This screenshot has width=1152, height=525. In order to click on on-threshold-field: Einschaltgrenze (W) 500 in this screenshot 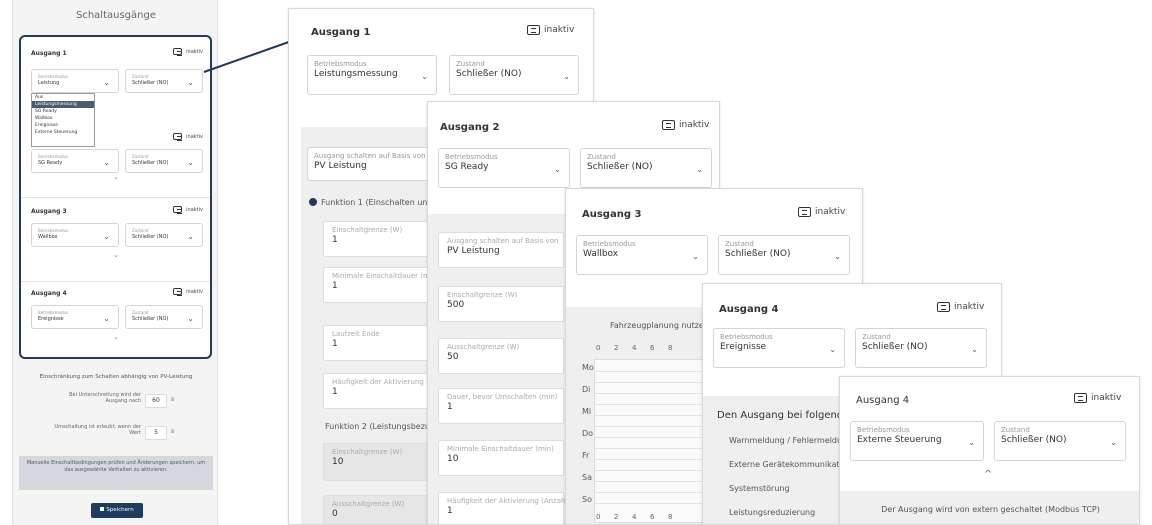, I will do `click(501, 304)`.